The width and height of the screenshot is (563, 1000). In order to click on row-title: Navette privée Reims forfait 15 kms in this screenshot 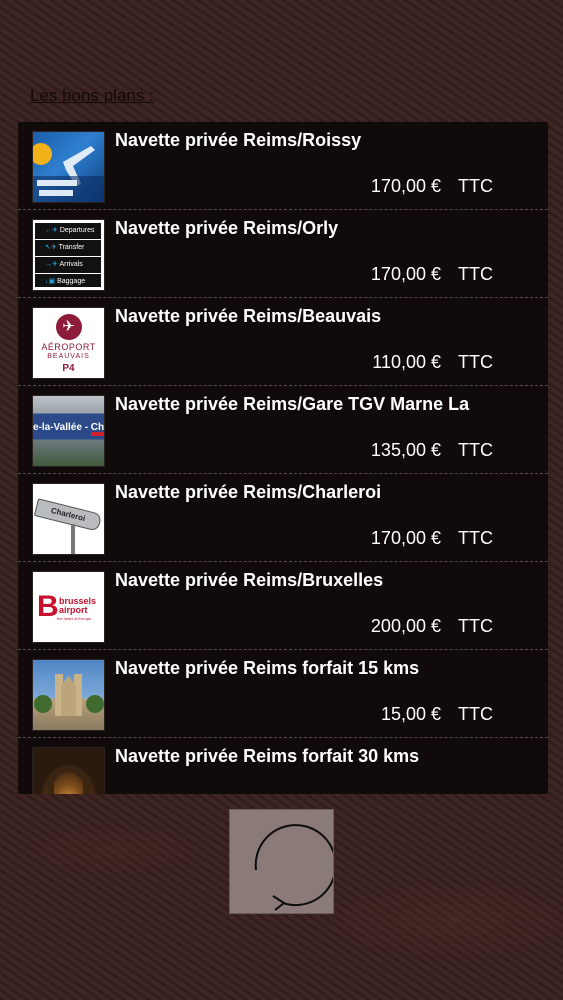, I will do `click(267, 668)`.